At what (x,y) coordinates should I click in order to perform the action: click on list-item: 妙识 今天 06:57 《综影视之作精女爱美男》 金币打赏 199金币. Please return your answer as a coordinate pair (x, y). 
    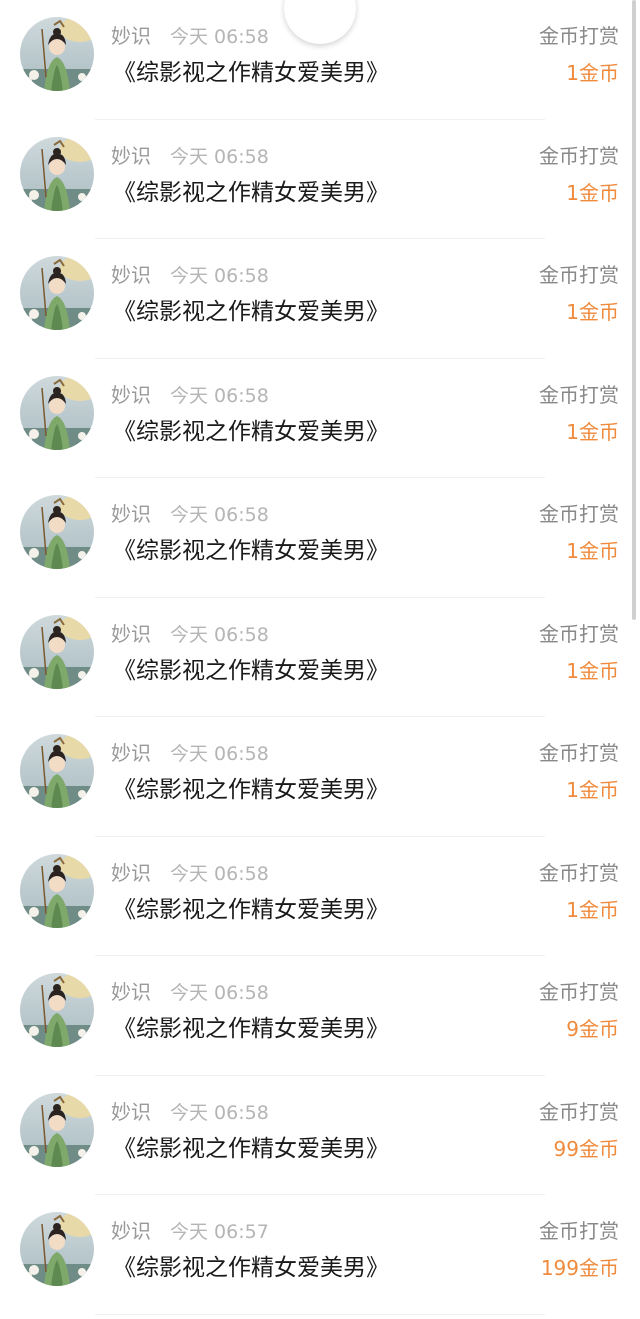
    Looking at the image, I should click on (320, 1255).